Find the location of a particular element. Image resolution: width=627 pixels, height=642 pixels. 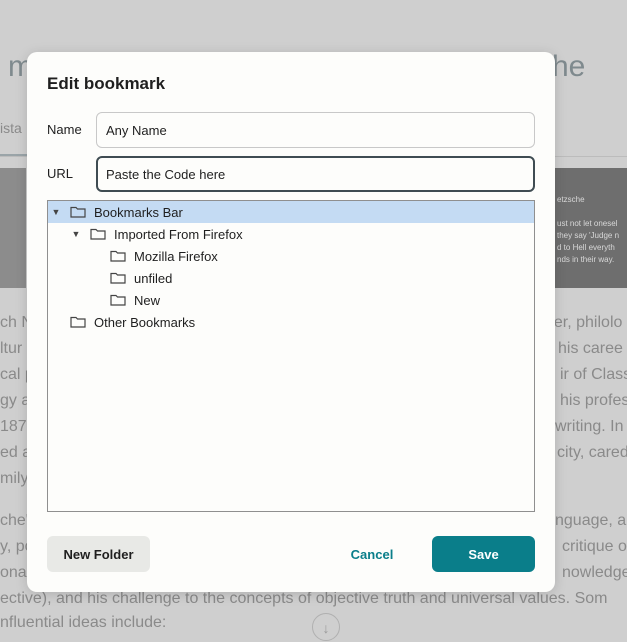

url-label: URL is located at coordinates (60, 173).